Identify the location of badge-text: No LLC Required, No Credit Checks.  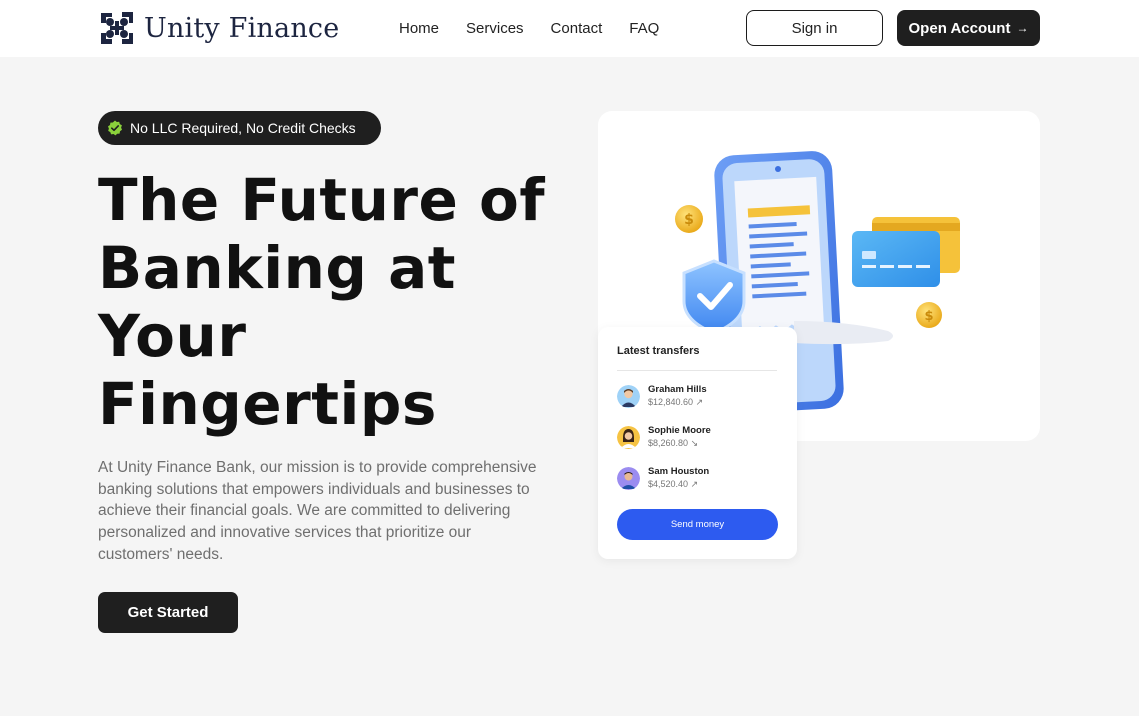
(243, 128).